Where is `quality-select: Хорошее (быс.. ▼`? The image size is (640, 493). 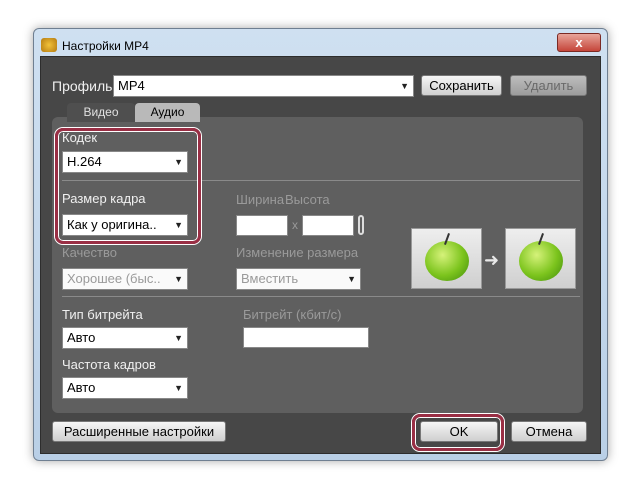 quality-select: Хорошее (быс.. ▼ is located at coordinates (125, 279).